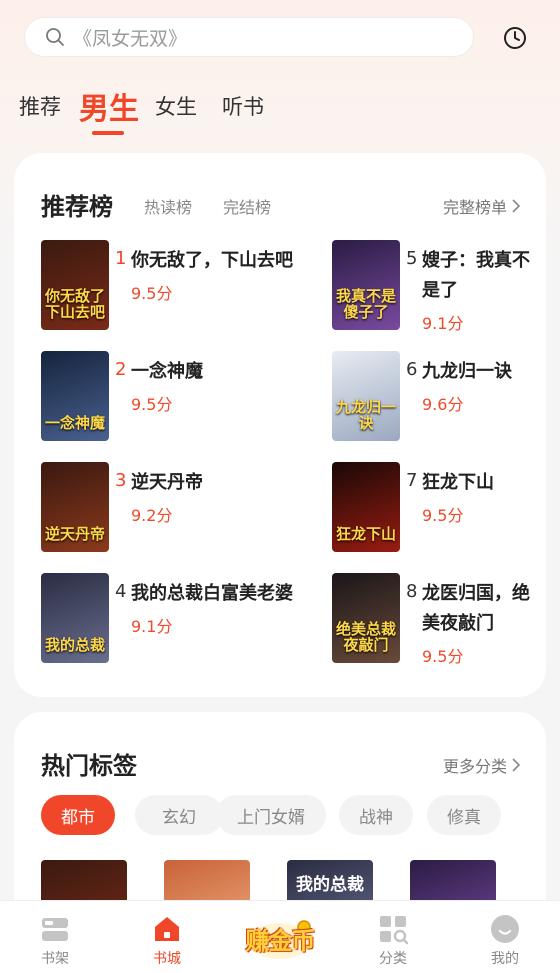 The width and height of the screenshot is (560, 973). Describe the element at coordinates (121, 258) in the screenshot. I see `book-rank-number: 1` at that location.